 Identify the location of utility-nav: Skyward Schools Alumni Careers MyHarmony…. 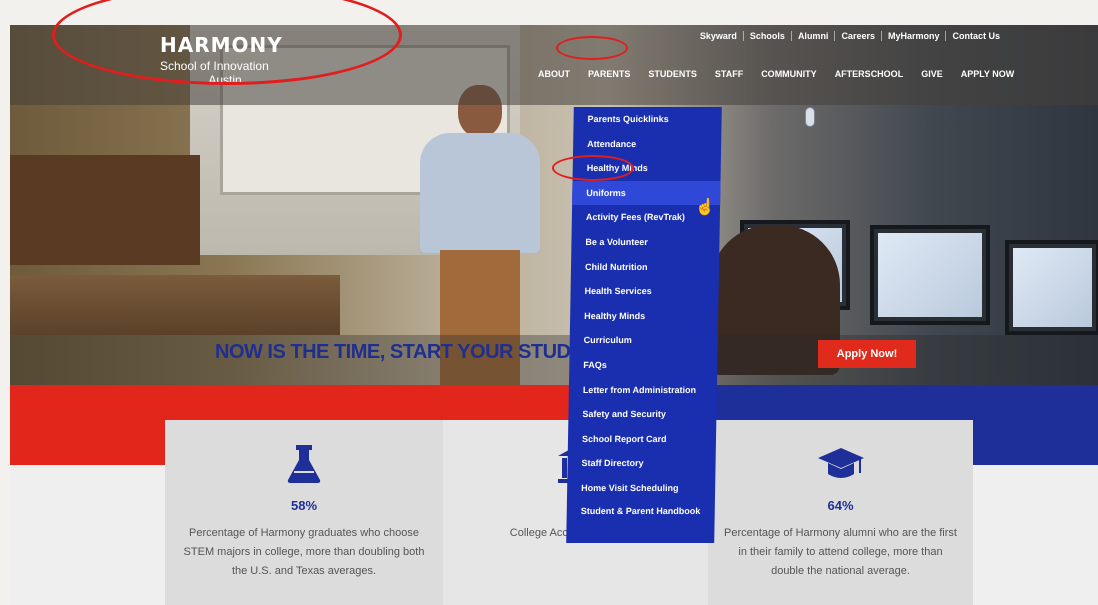
(850, 36).